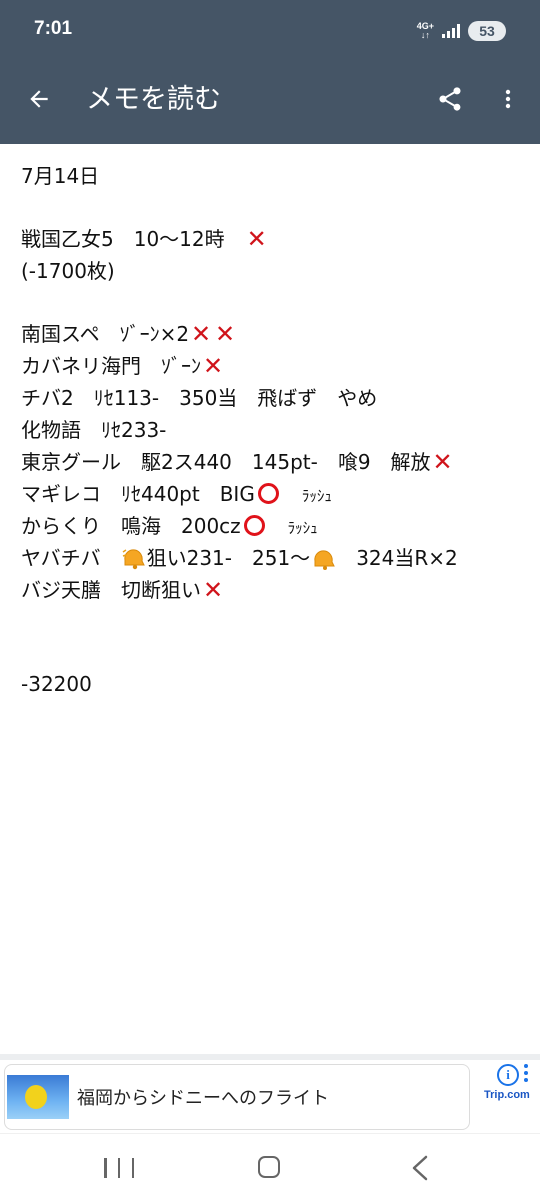  I want to click on memo-line-text: マギレコ ﾘｾ440pt BIG, so click(138, 494).